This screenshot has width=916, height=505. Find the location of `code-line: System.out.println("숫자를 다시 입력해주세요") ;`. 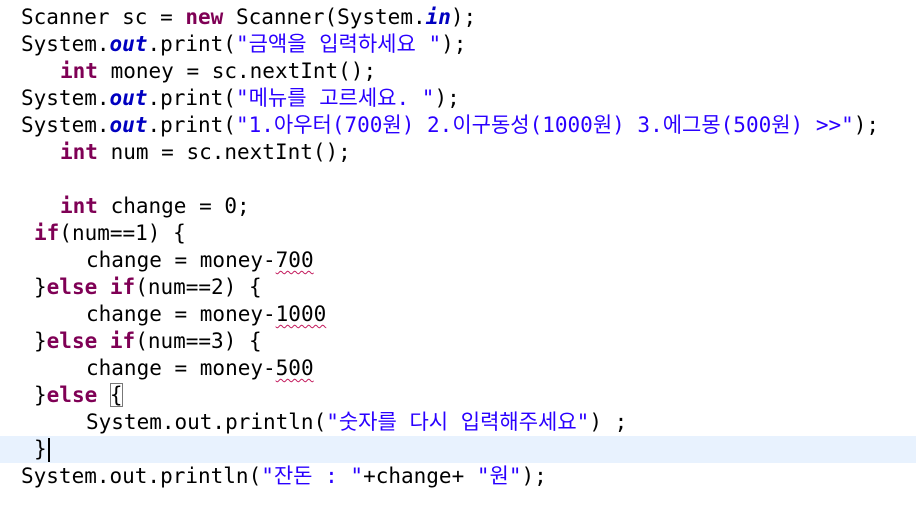

code-line: System.out.println("숫자를 다시 입력해주세요") ; is located at coordinates (458, 422).